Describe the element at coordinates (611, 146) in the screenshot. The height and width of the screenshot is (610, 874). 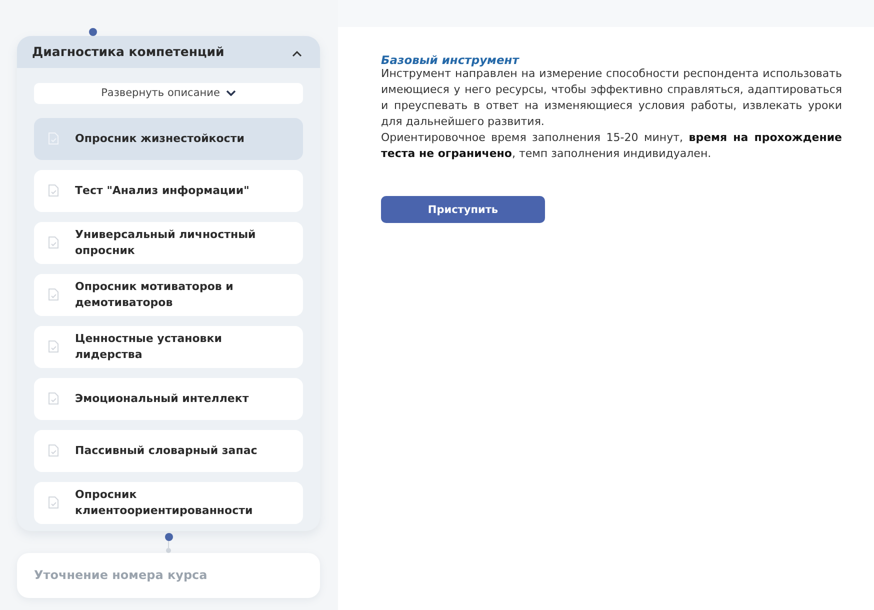
I see `description-paragraph: Ориентировочное время заполнения 15-20 минут, время на прохождение теста не ограничено, темп заполнения индивидуален.` at that location.